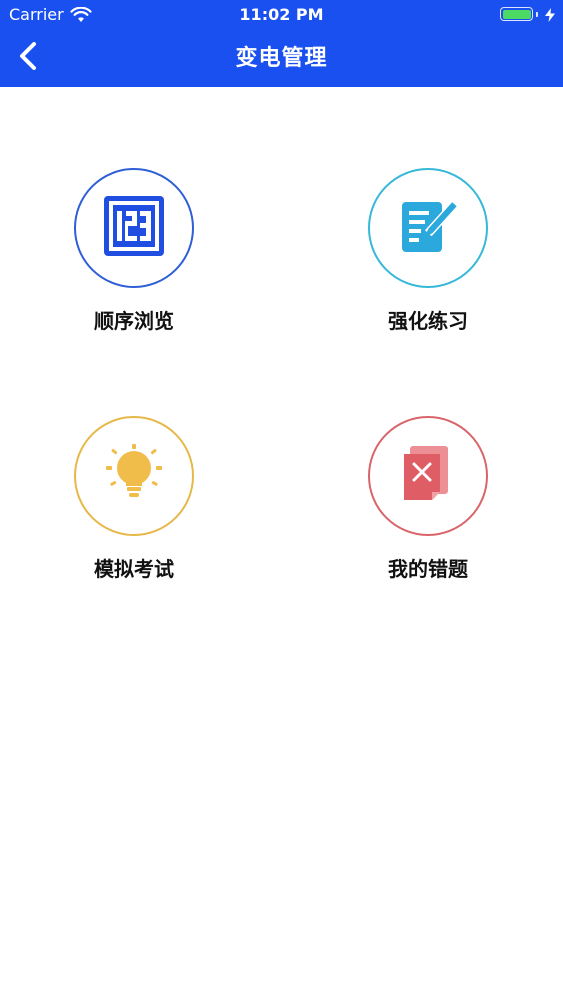 The width and height of the screenshot is (563, 1000). I want to click on intensive-practice-button: 强化练习, so click(430, 263).